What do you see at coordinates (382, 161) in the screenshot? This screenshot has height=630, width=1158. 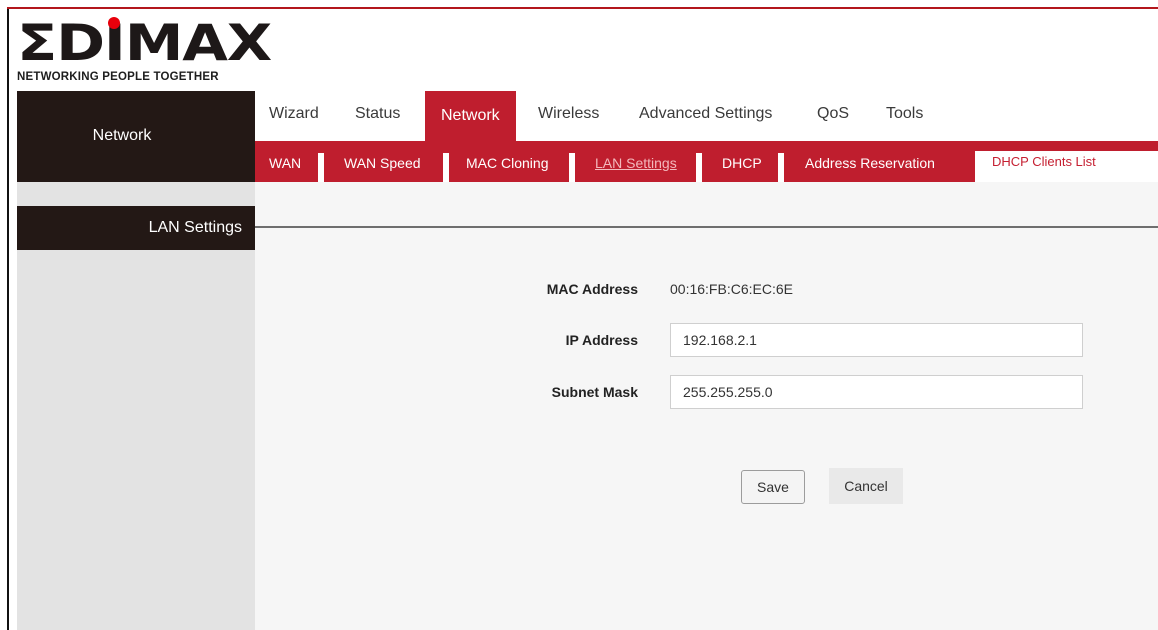 I see `subnav-wan-speed: WAN Speed` at bounding box center [382, 161].